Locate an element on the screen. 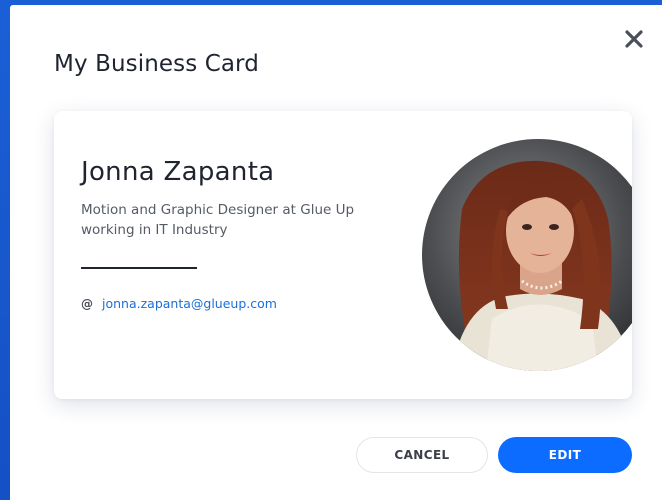 The width and height of the screenshot is (662, 500). close-icon is located at coordinates (634, 39).